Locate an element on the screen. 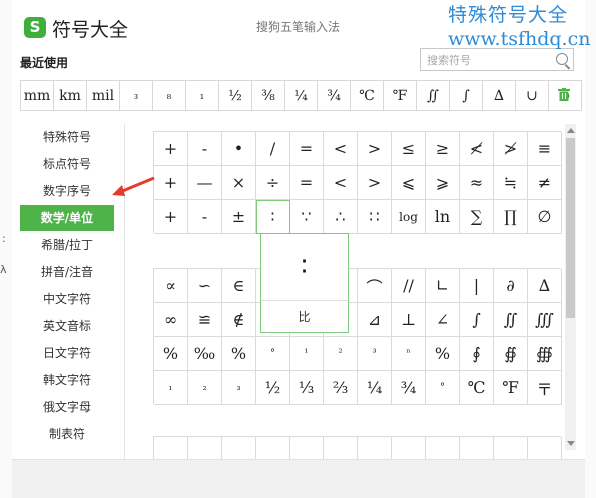  symbol-cell: ∆ is located at coordinates (545, 286).